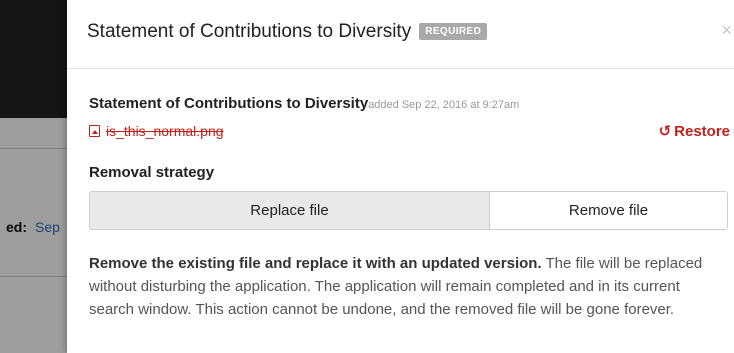 This screenshot has width=734, height=353. What do you see at coordinates (453, 31) in the screenshot?
I see `required-badge: REQUIRED` at bounding box center [453, 31].